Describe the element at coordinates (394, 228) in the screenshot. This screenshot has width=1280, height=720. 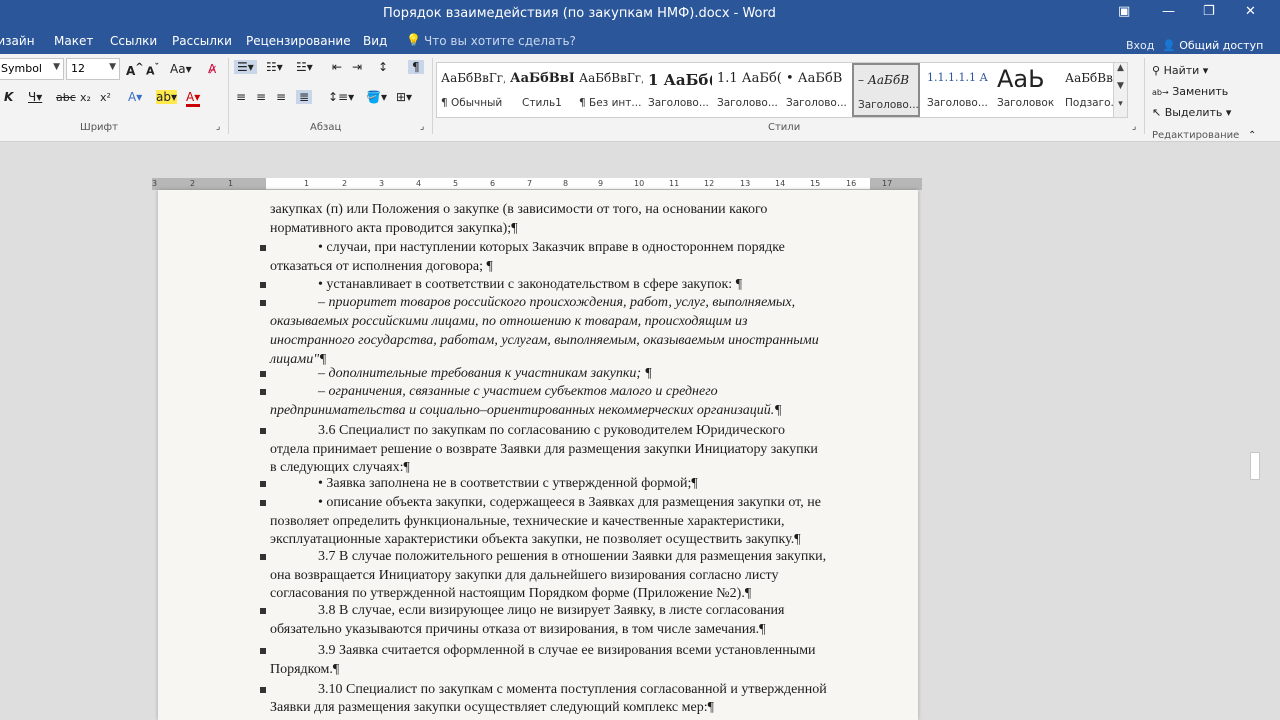
I see `text-line: нормативного акта проводится закупка);¶` at that location.